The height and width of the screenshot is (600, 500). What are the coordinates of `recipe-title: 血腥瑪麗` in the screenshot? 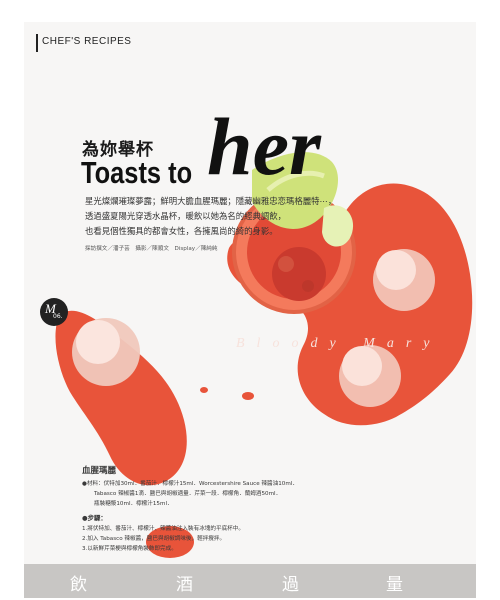 It's located at (99, 471).